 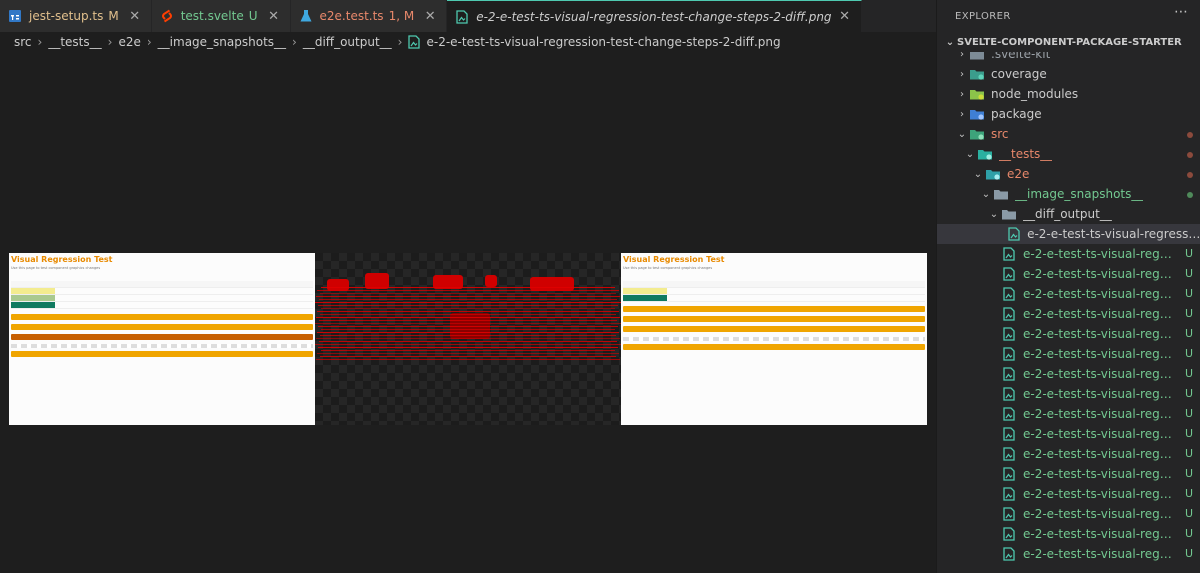 I want to click on tab-1: test.svelte U ✕, so click(x=221, y=16).